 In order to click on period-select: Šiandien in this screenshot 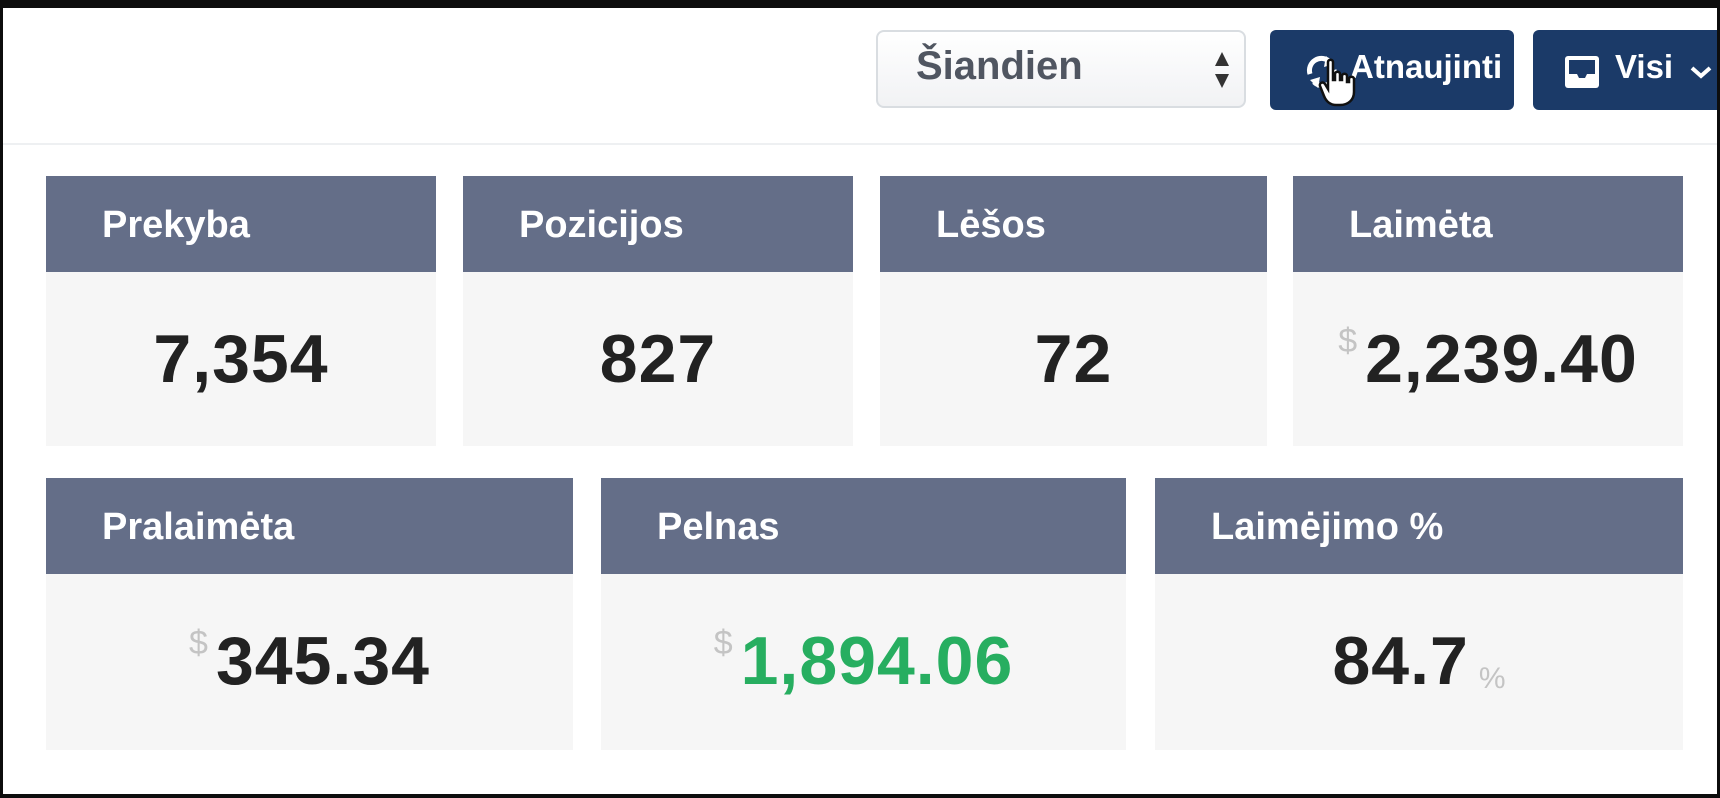, I will do `click(1061, 69)`.